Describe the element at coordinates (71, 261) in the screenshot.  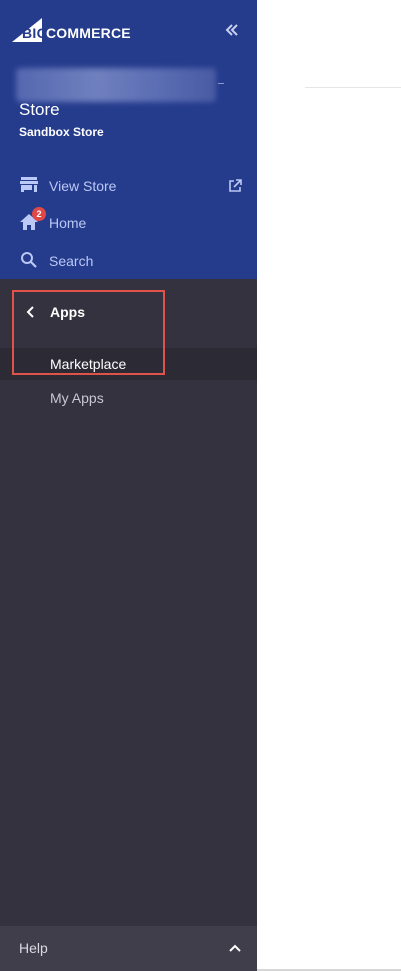
I see `nav-label-search: Search` at that location.